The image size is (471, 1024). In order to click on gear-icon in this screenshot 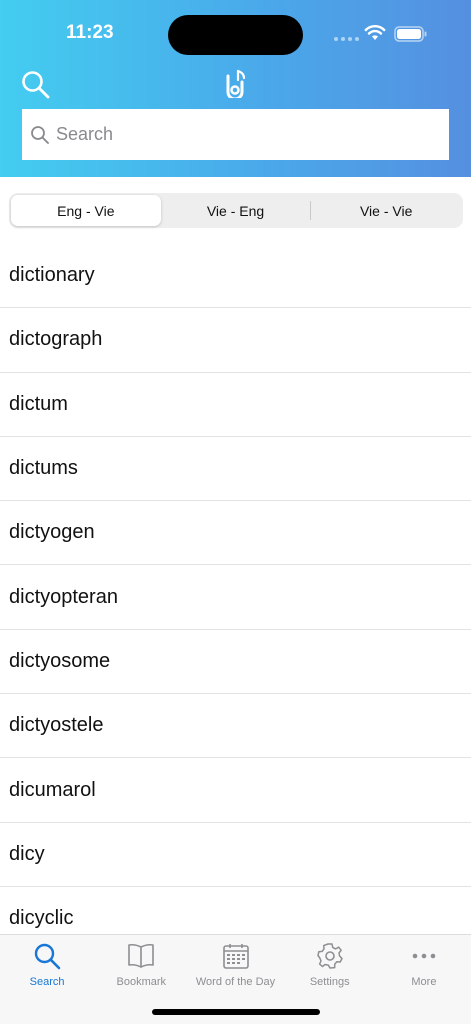, I will do `click(329, 956)`.